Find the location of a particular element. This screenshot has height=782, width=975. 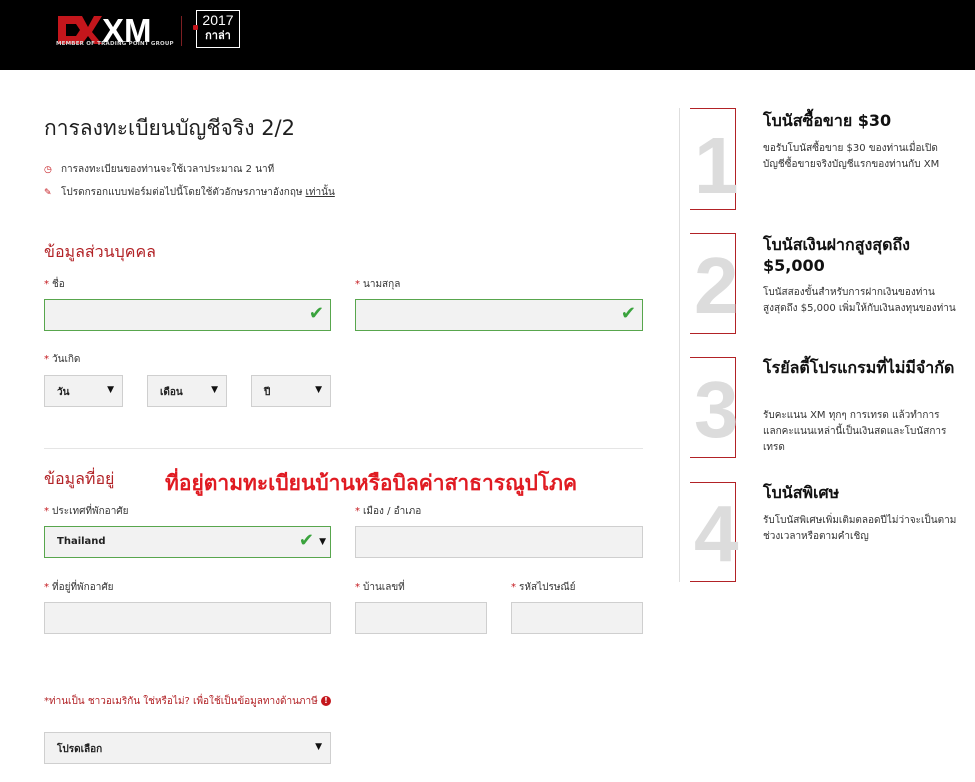

award-badge: 2017 กาล่า is located at coordinates (218, 29).